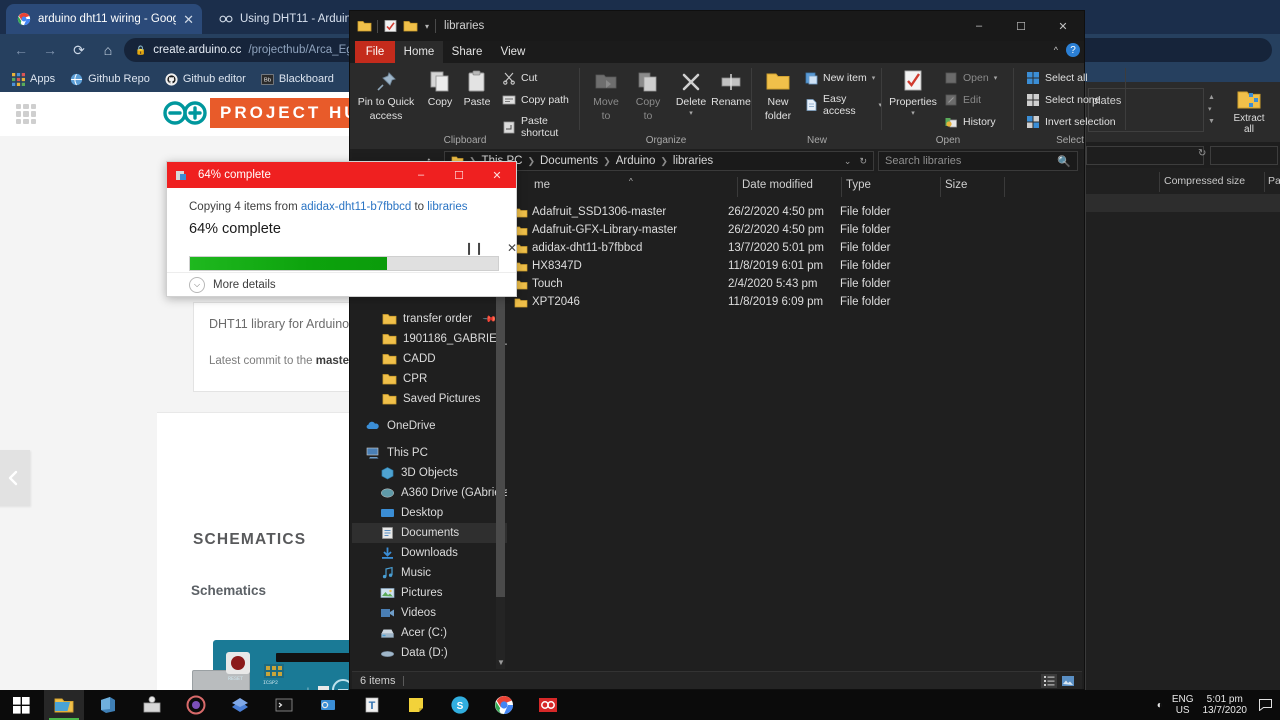  I want to click on nav-item-a360-drive: A360 Drive (GAbrielasa, so click(429, 493).